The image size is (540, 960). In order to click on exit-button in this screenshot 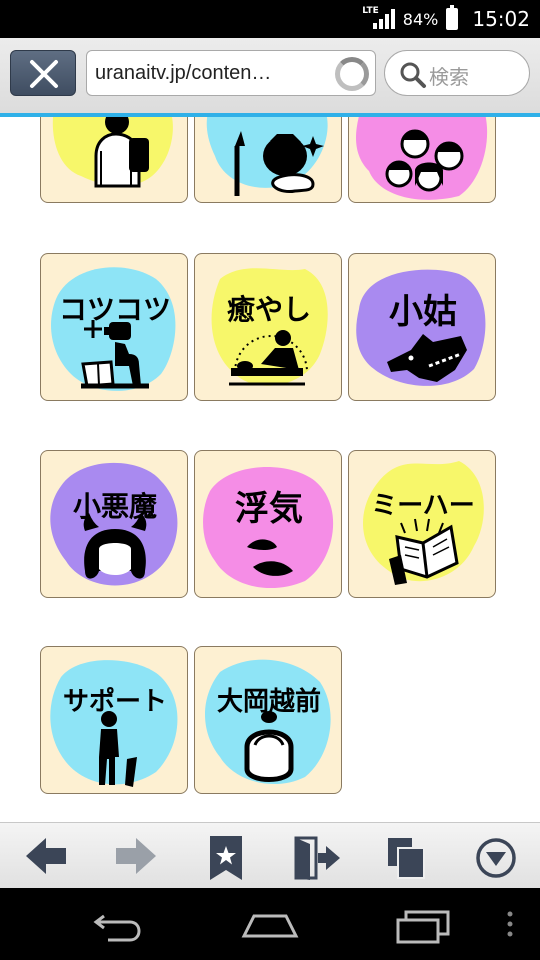, I will do `click(316, 856)`.